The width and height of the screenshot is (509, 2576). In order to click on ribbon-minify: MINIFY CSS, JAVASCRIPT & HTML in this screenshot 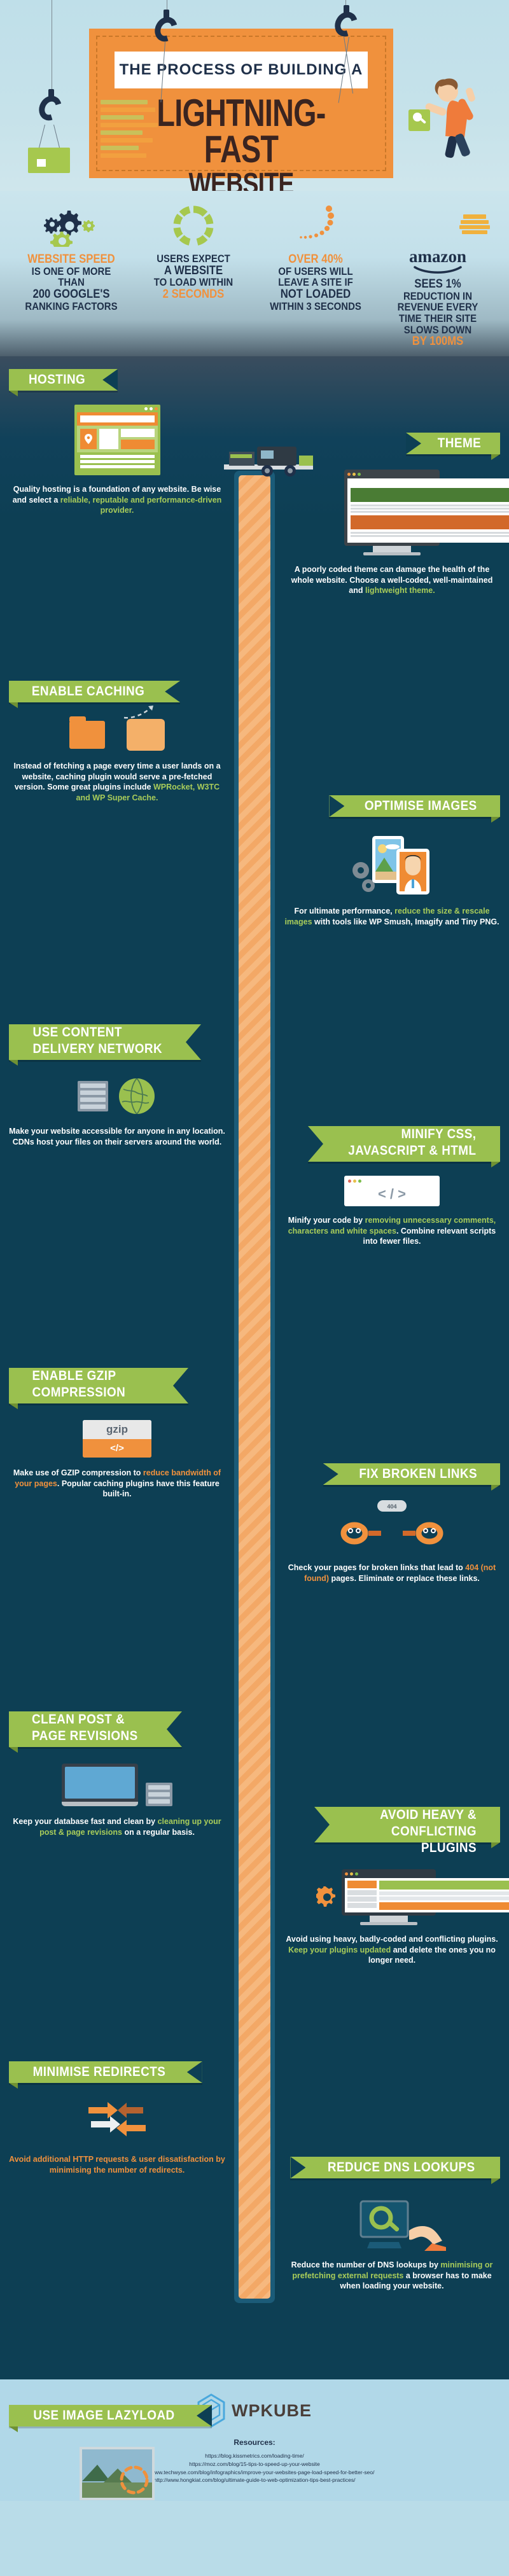, I will do `click(404, 1144)`.